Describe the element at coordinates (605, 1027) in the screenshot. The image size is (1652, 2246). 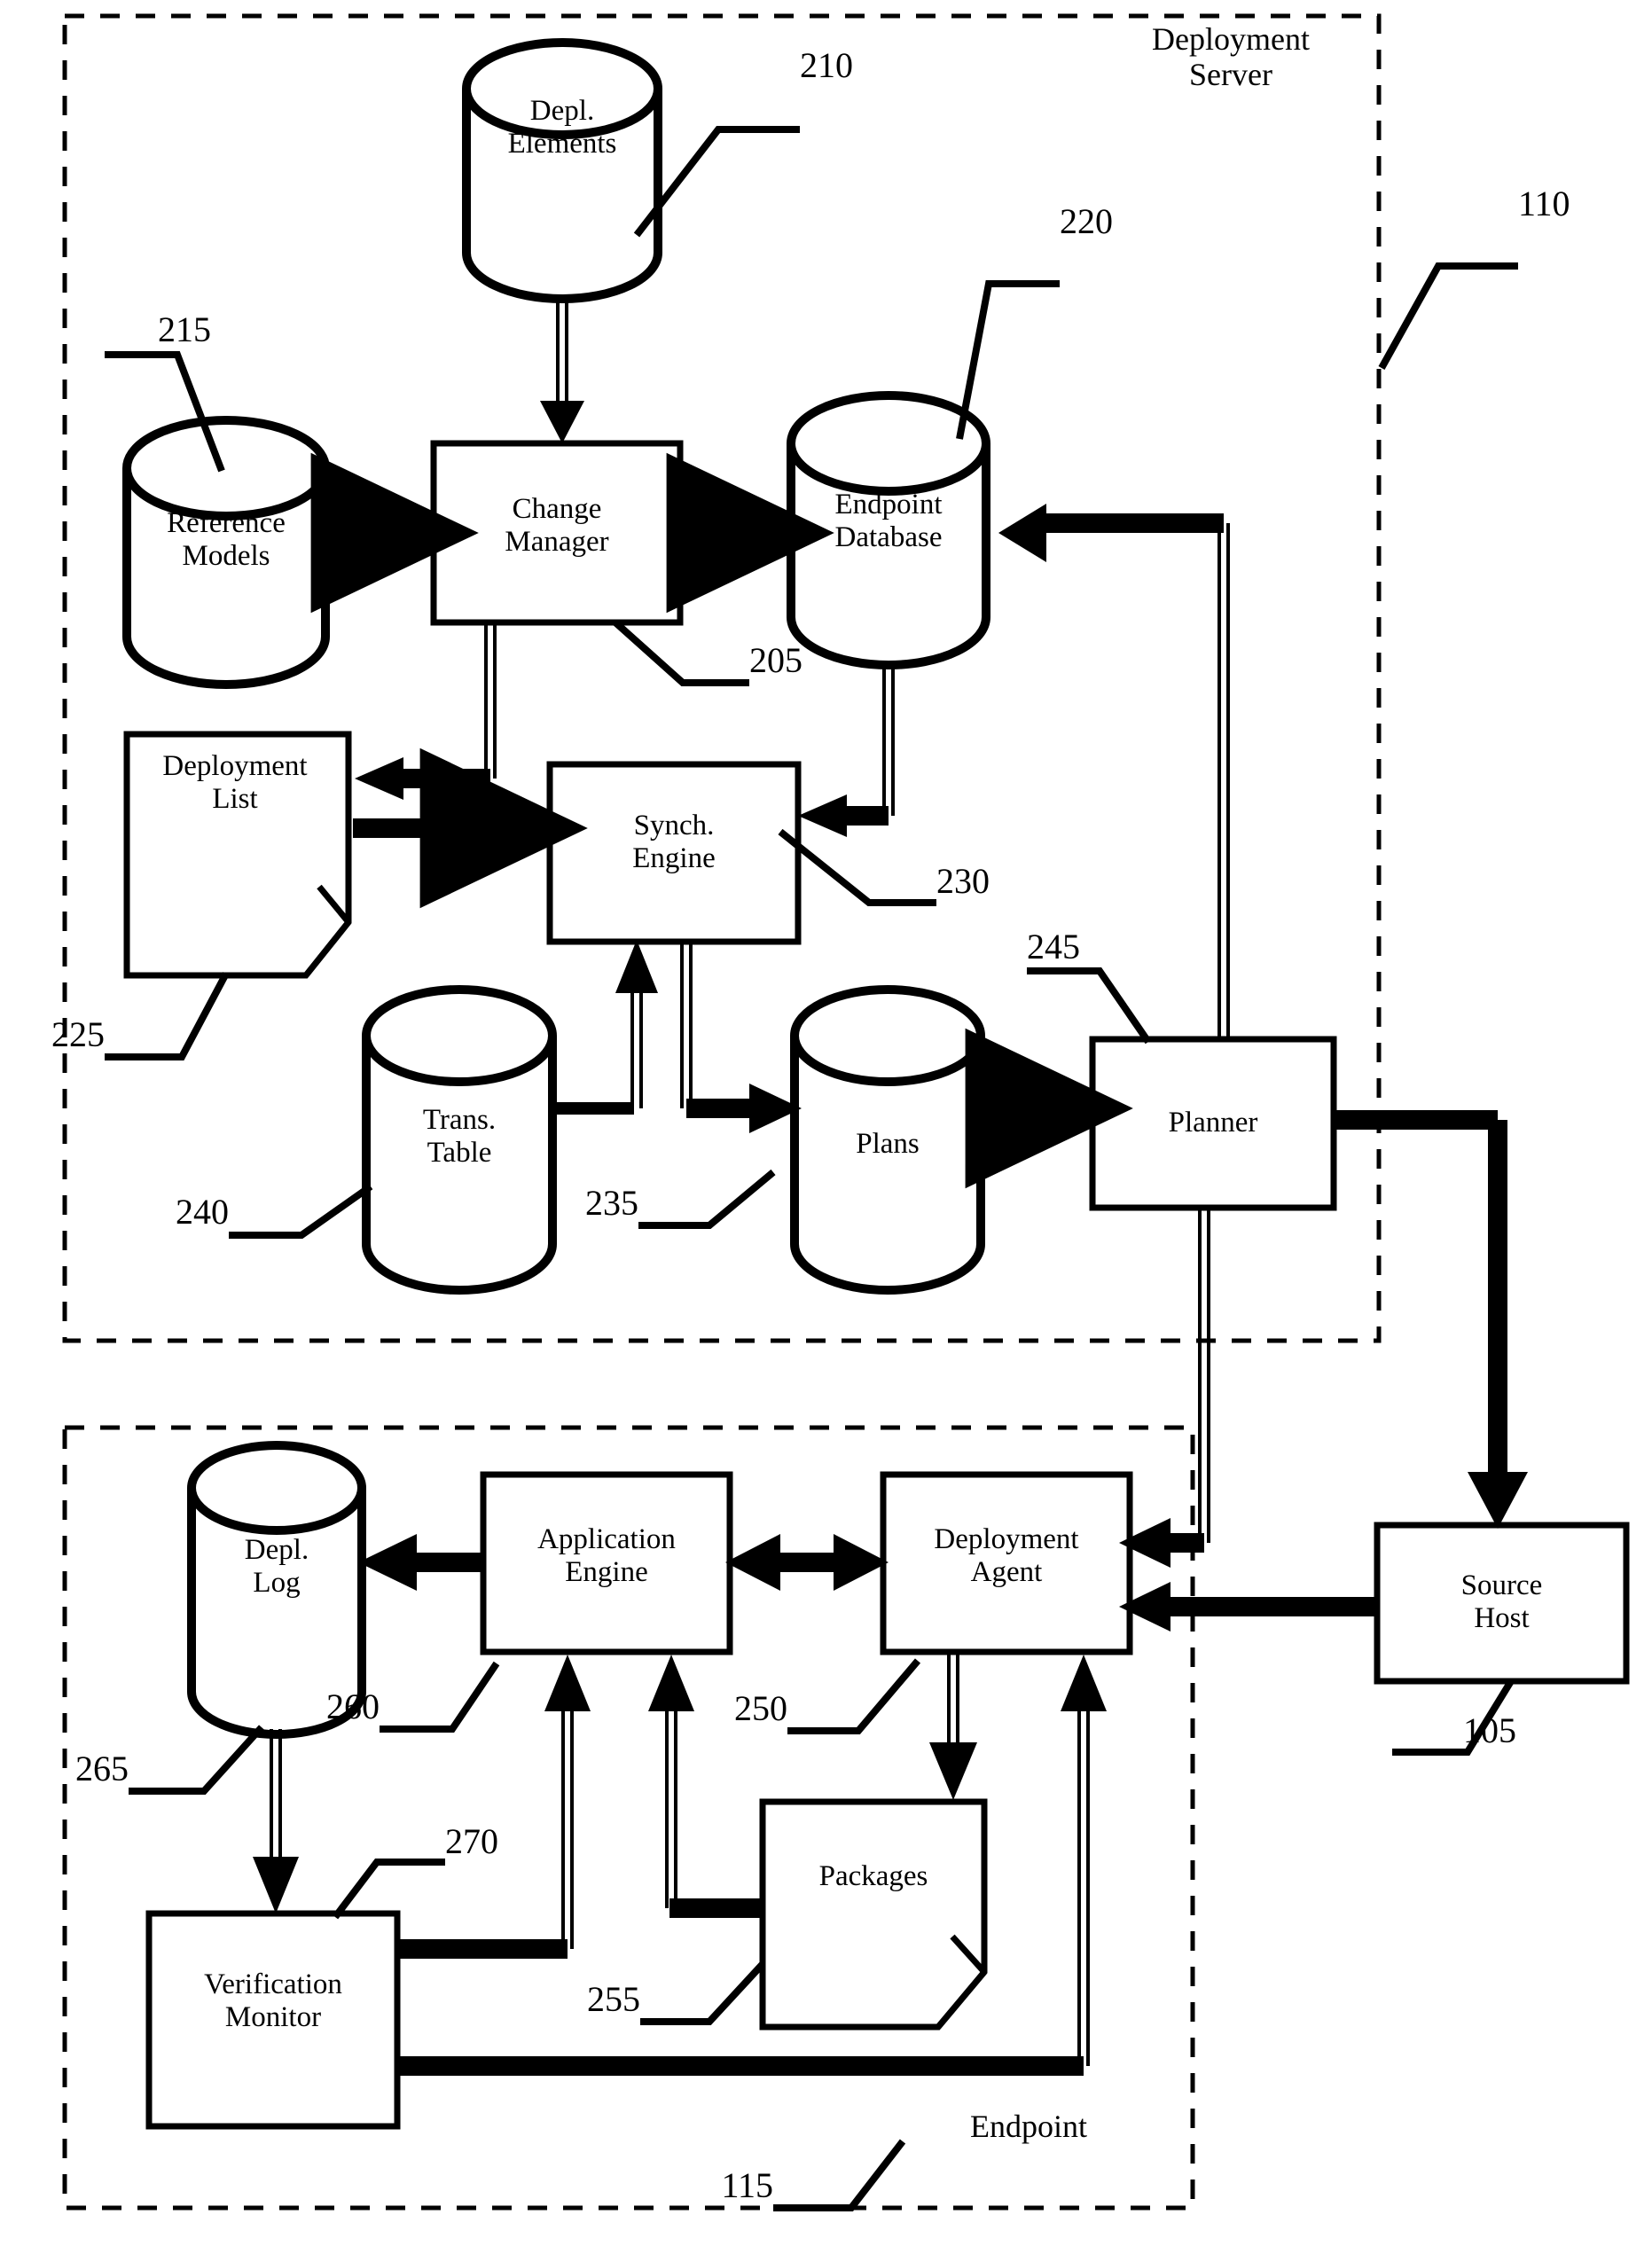
I see `connector-trans-table-to-synch-engine` at that location.